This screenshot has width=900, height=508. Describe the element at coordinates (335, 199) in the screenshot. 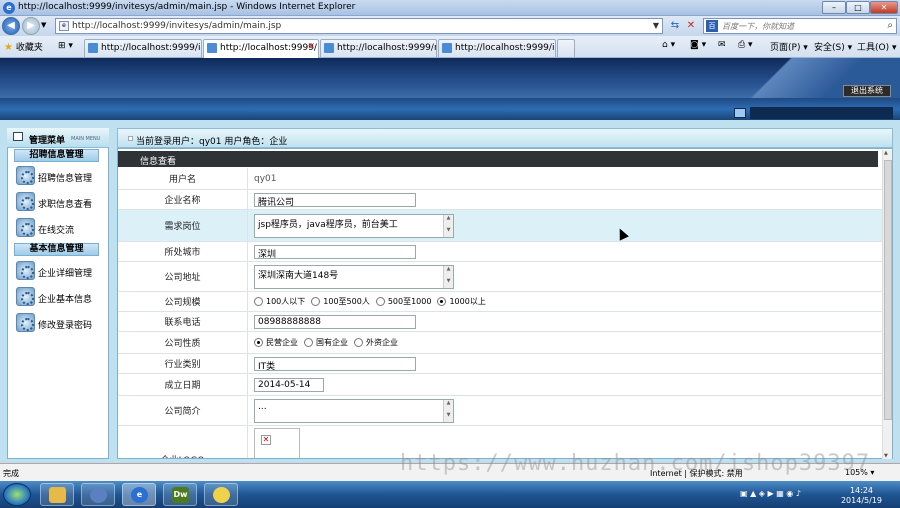

I see `company-name-input: 腾讯公司` at that location.